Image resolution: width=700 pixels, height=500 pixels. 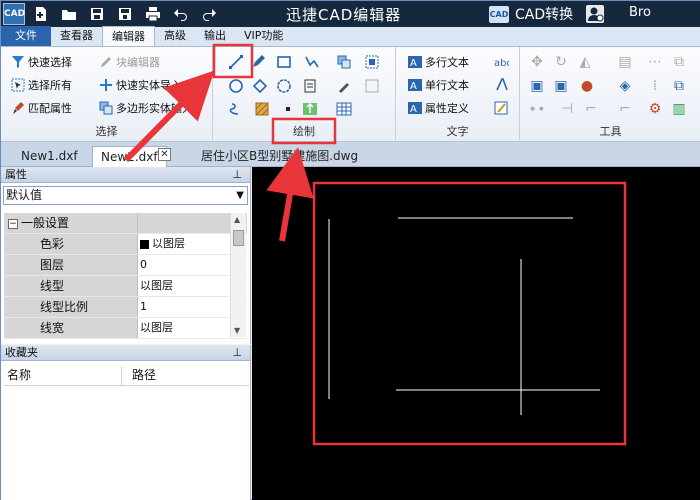 What do you see at coordinates (238, 275) in the screenshot?
I see `properties-scrollbar: ▲ ▼` at bounding box center [238, 275].